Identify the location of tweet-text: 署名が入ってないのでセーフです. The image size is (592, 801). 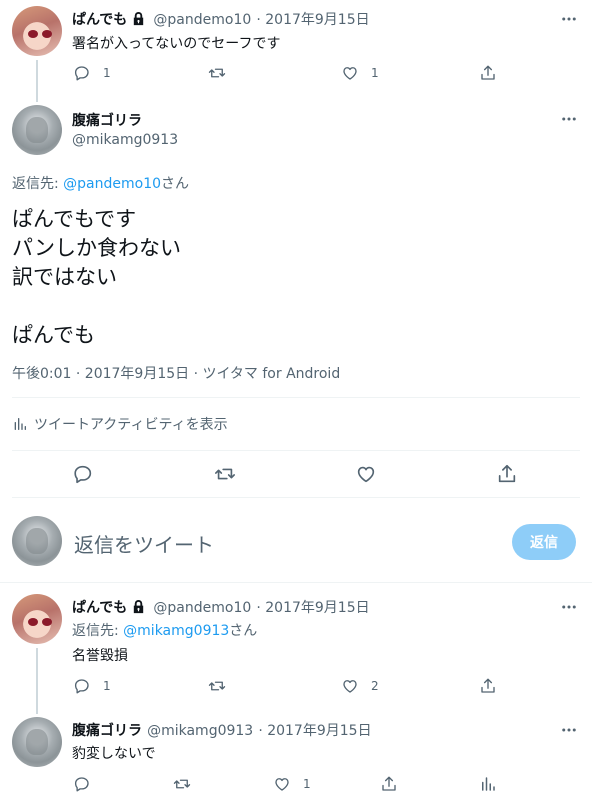
(176, 44).